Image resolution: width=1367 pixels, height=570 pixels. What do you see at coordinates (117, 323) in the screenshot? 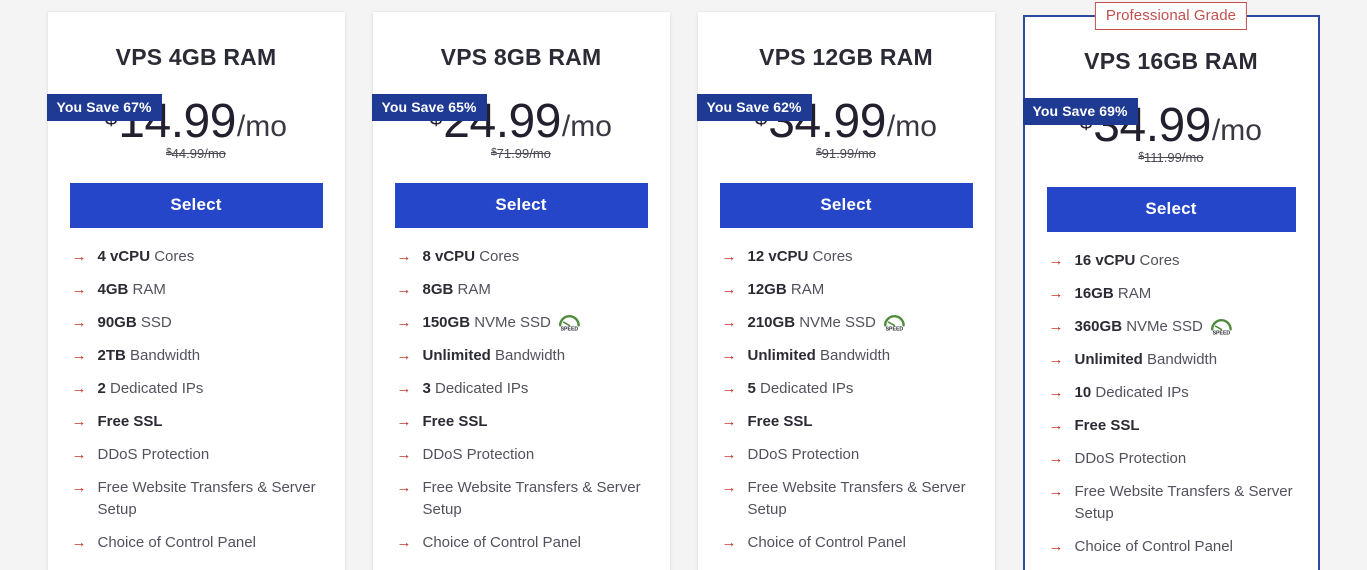
I see `feature-value: 90GB` at bounding box center [117, 323].